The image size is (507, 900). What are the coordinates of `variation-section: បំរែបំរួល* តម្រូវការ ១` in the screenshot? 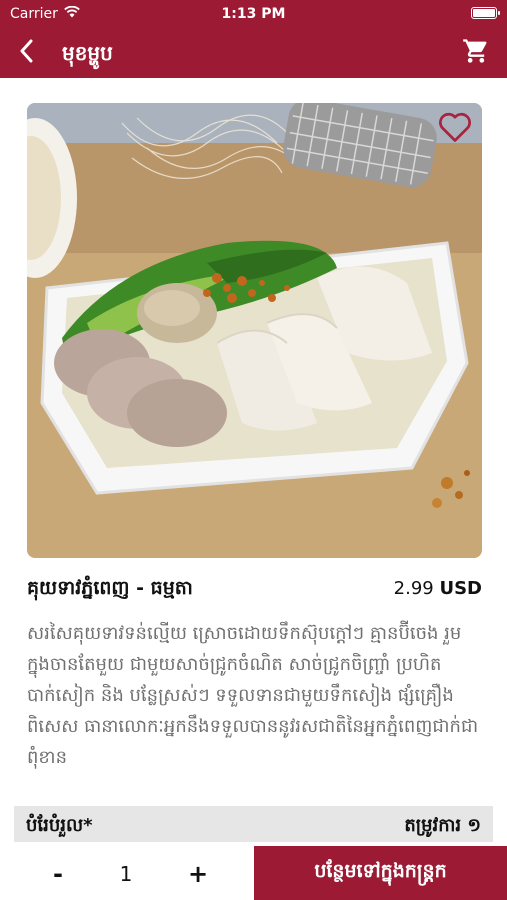 It's located at (253, 824).